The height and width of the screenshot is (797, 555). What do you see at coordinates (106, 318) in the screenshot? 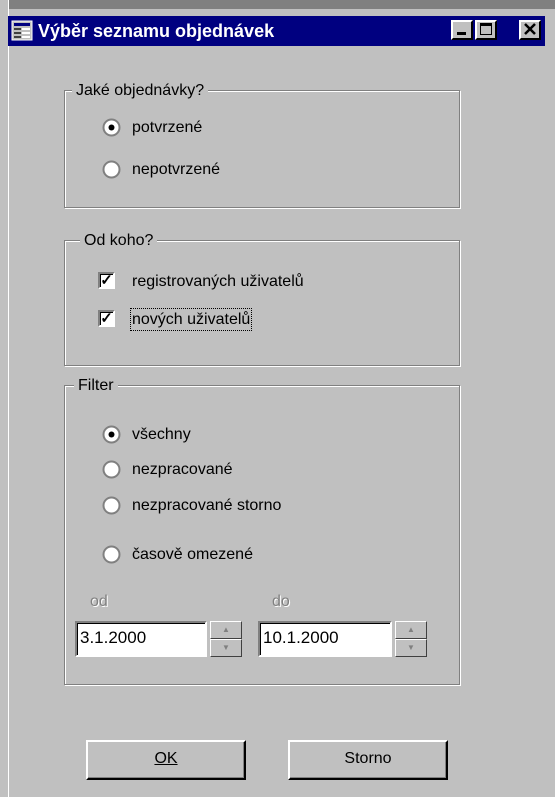
I see `checkbox-new-users: ✓` at bounding box center [106, 318].